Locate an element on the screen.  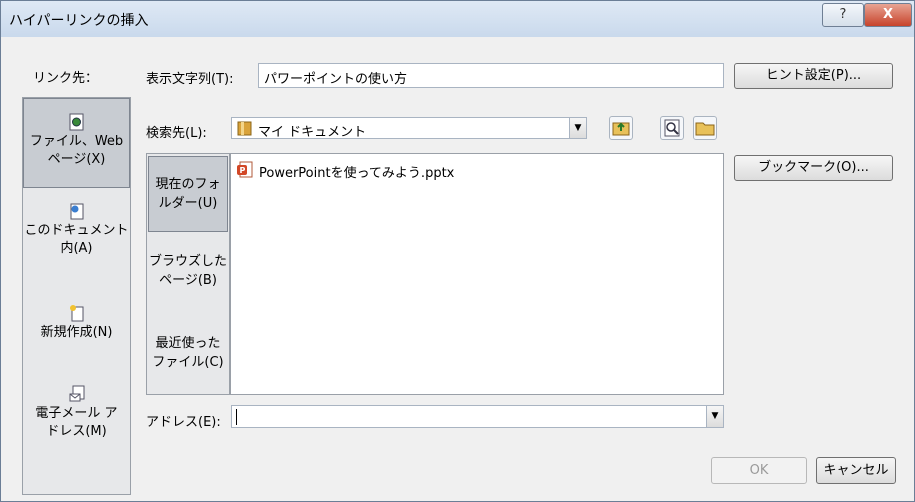
sidebar-item-label: 内(A) is located at coordinates (76, 248).